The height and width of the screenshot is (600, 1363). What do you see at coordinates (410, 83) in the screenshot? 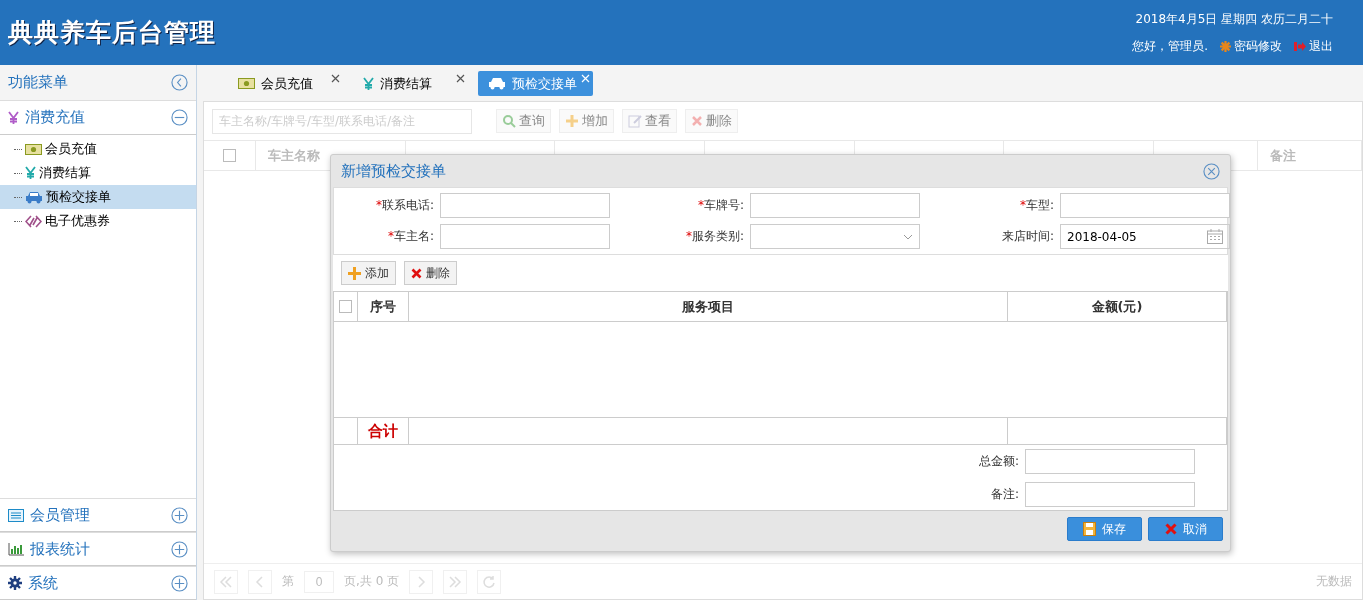
I see `tab: 消费结算` at bounding box center [410, 83].